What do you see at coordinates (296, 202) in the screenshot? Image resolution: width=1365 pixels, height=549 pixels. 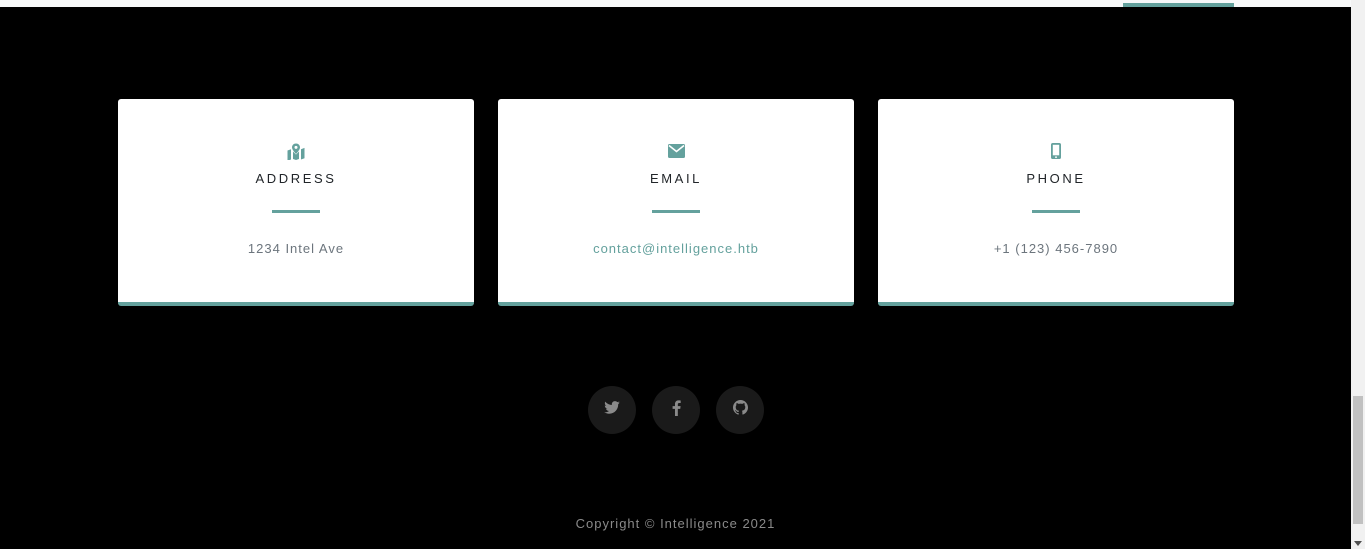 I see `address-card: Address 1234 Intel Ave` at bounding box center [296, 202].